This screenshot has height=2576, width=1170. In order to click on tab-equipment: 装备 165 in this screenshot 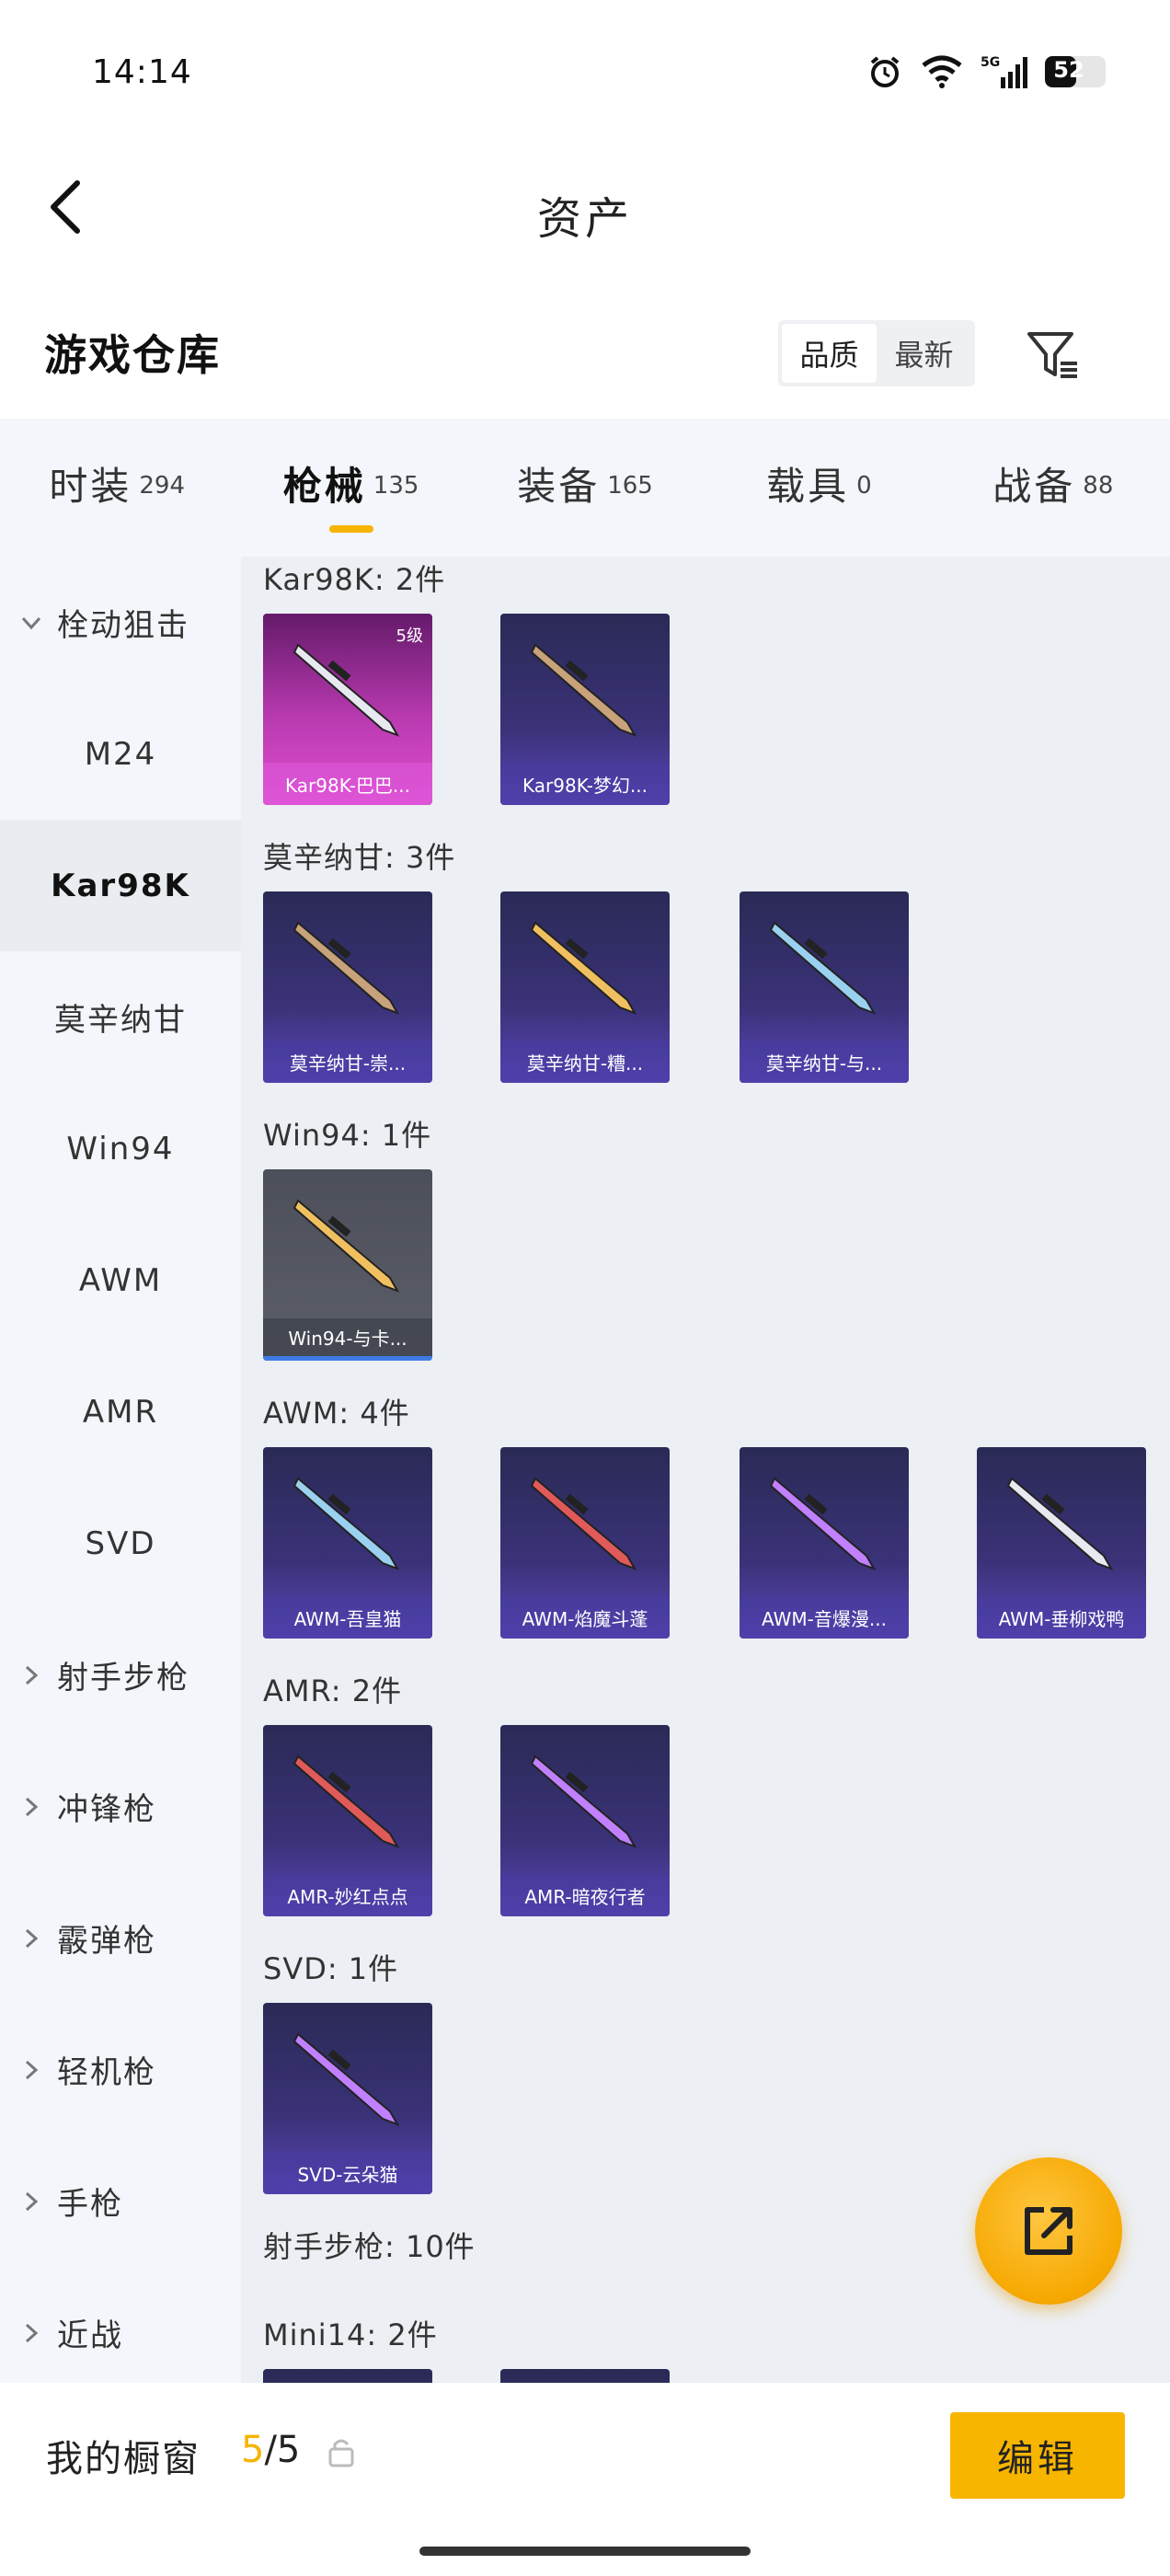, I will do `click(585, 488)`.